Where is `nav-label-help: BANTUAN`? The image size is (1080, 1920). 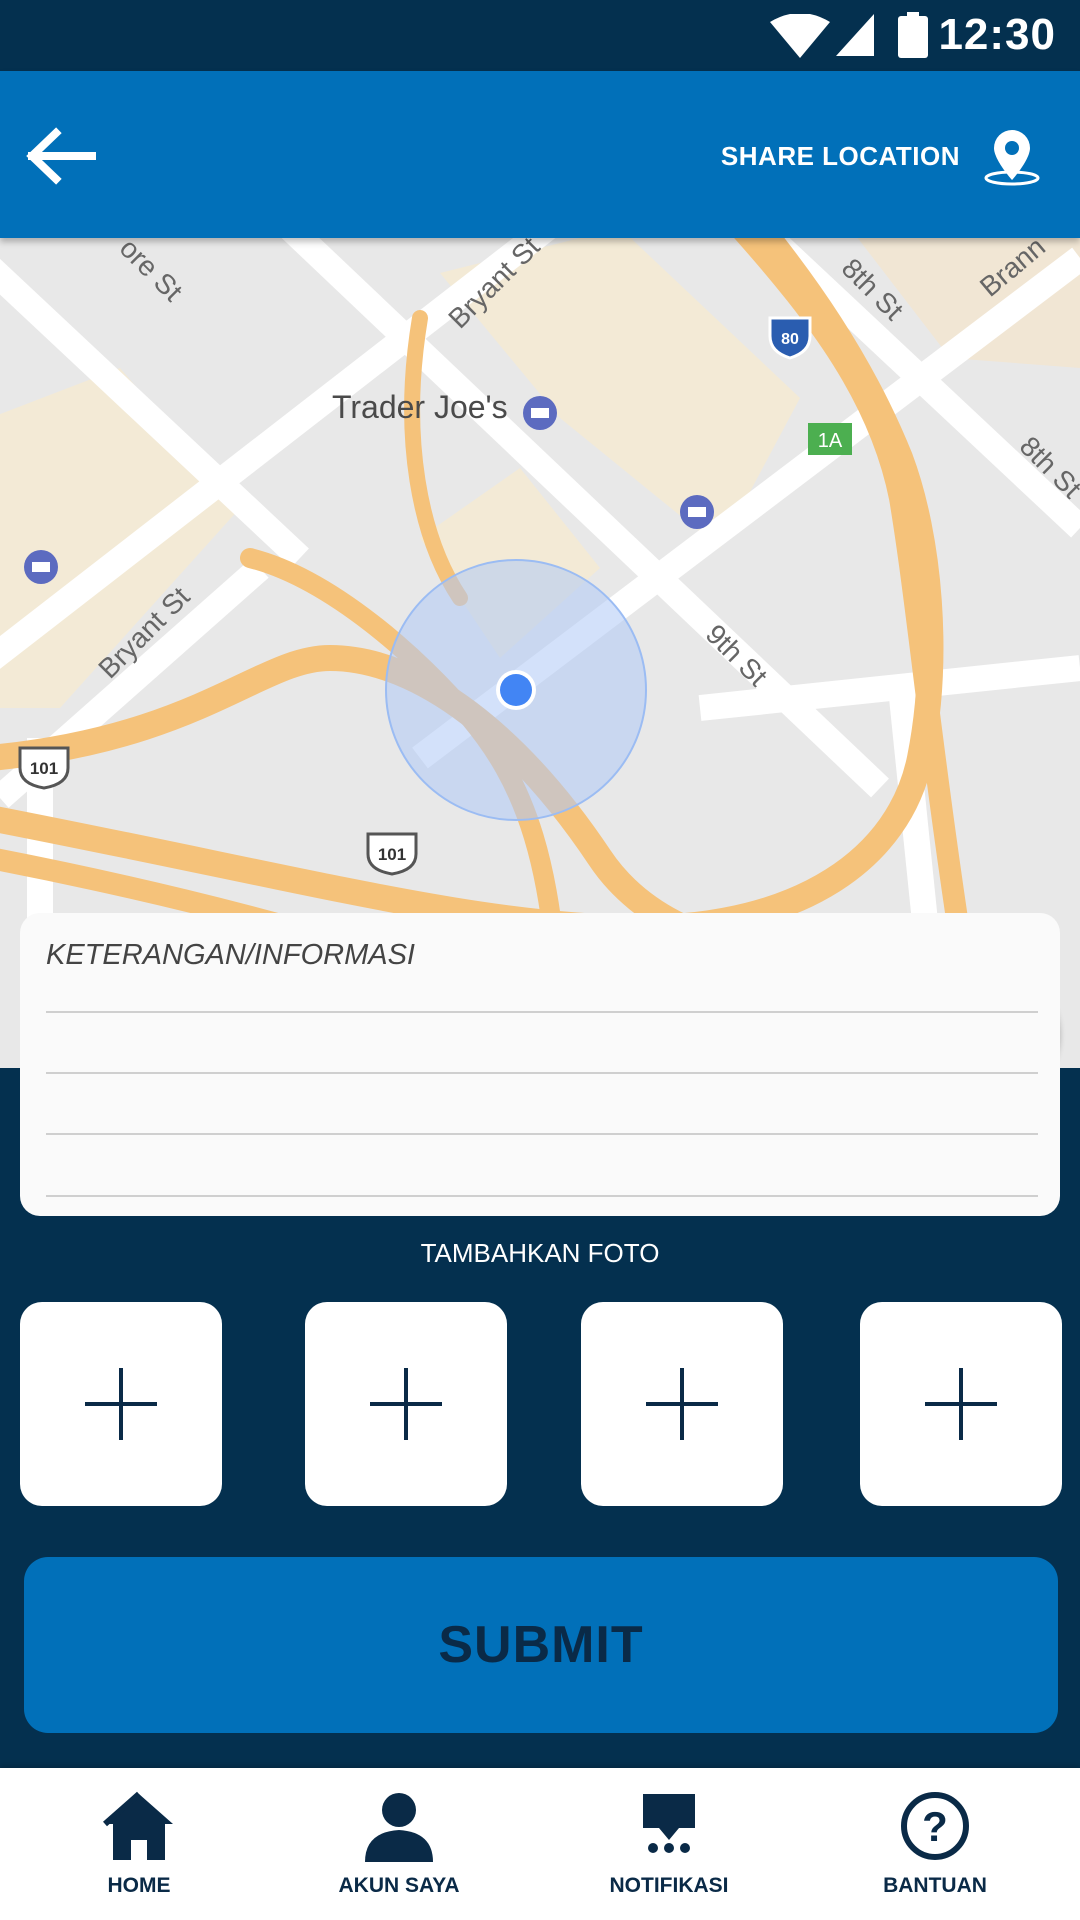
nav-label-help: BANTUAN is located at coordinates (935, 1885).